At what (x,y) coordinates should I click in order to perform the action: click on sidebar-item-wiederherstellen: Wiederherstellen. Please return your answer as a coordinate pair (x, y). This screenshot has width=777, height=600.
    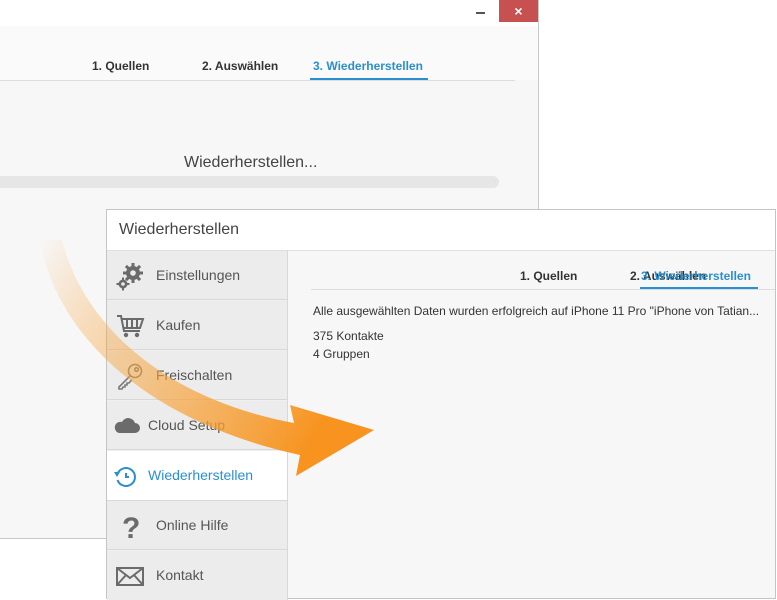
    Looking at the image, I should click on (197, 476).